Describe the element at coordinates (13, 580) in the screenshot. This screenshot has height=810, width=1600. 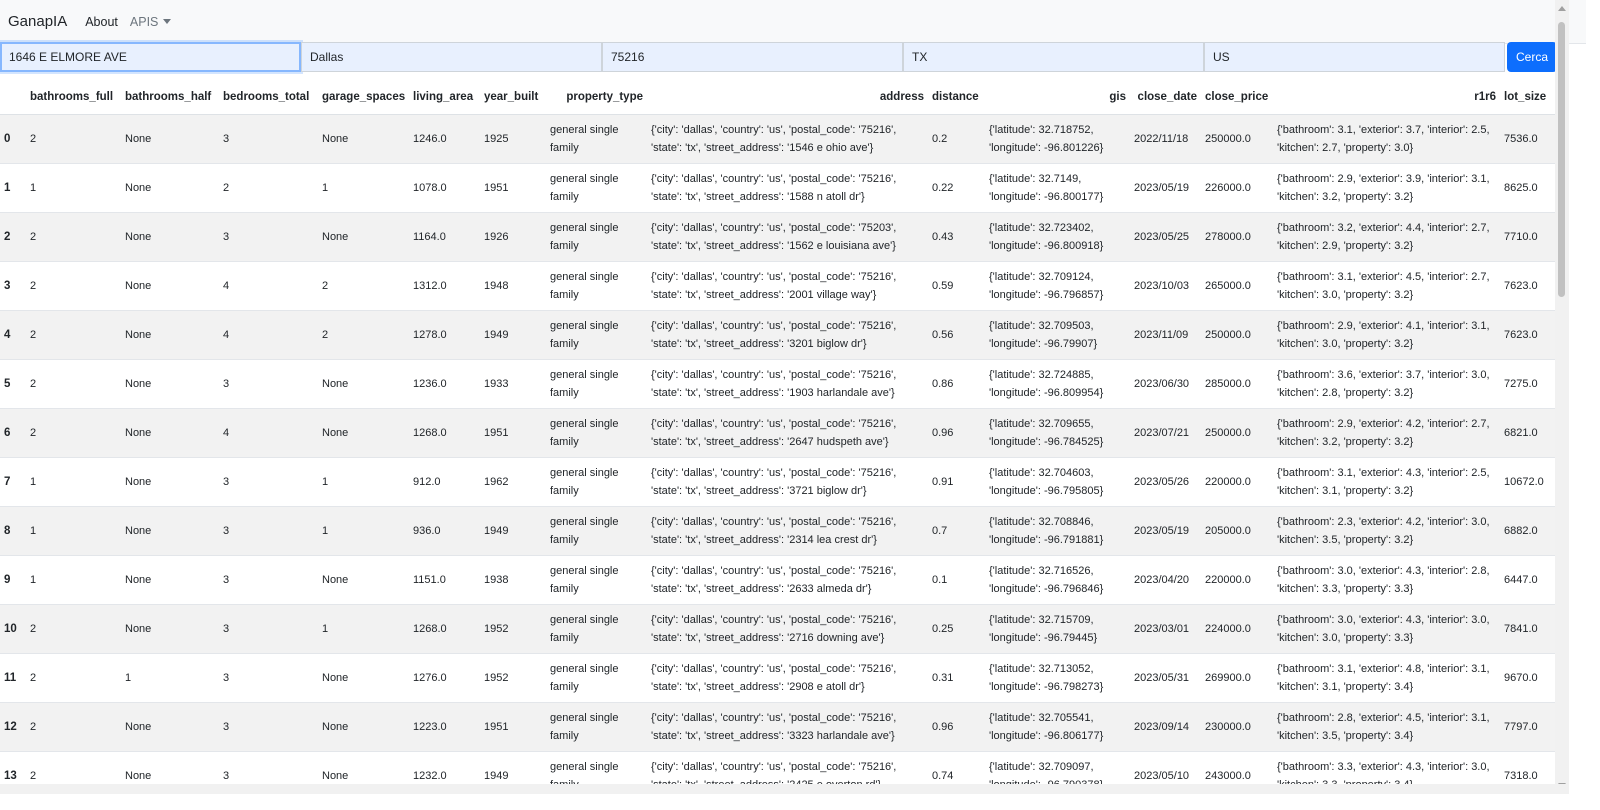
I see `row-index: 9` at that location.